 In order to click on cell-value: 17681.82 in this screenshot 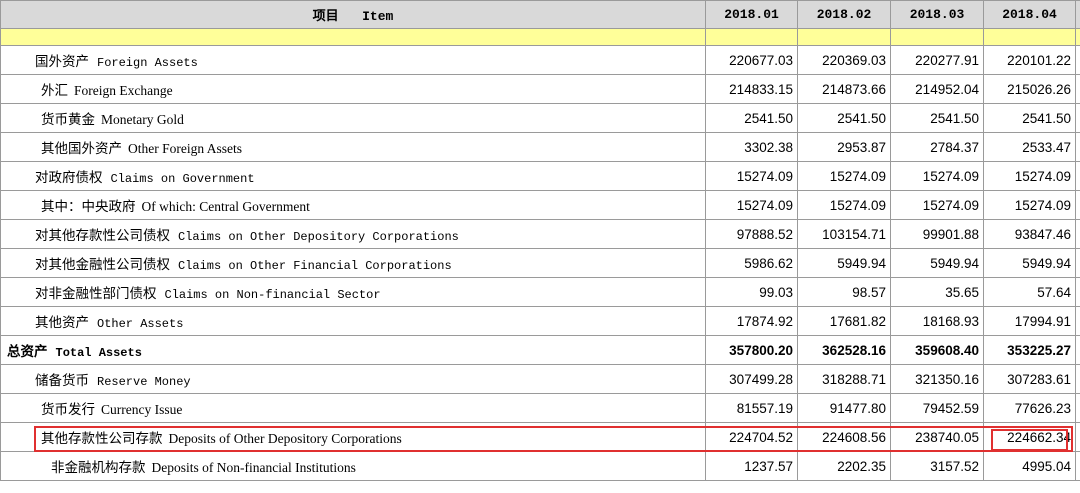, I will do `click(844, 321)`.